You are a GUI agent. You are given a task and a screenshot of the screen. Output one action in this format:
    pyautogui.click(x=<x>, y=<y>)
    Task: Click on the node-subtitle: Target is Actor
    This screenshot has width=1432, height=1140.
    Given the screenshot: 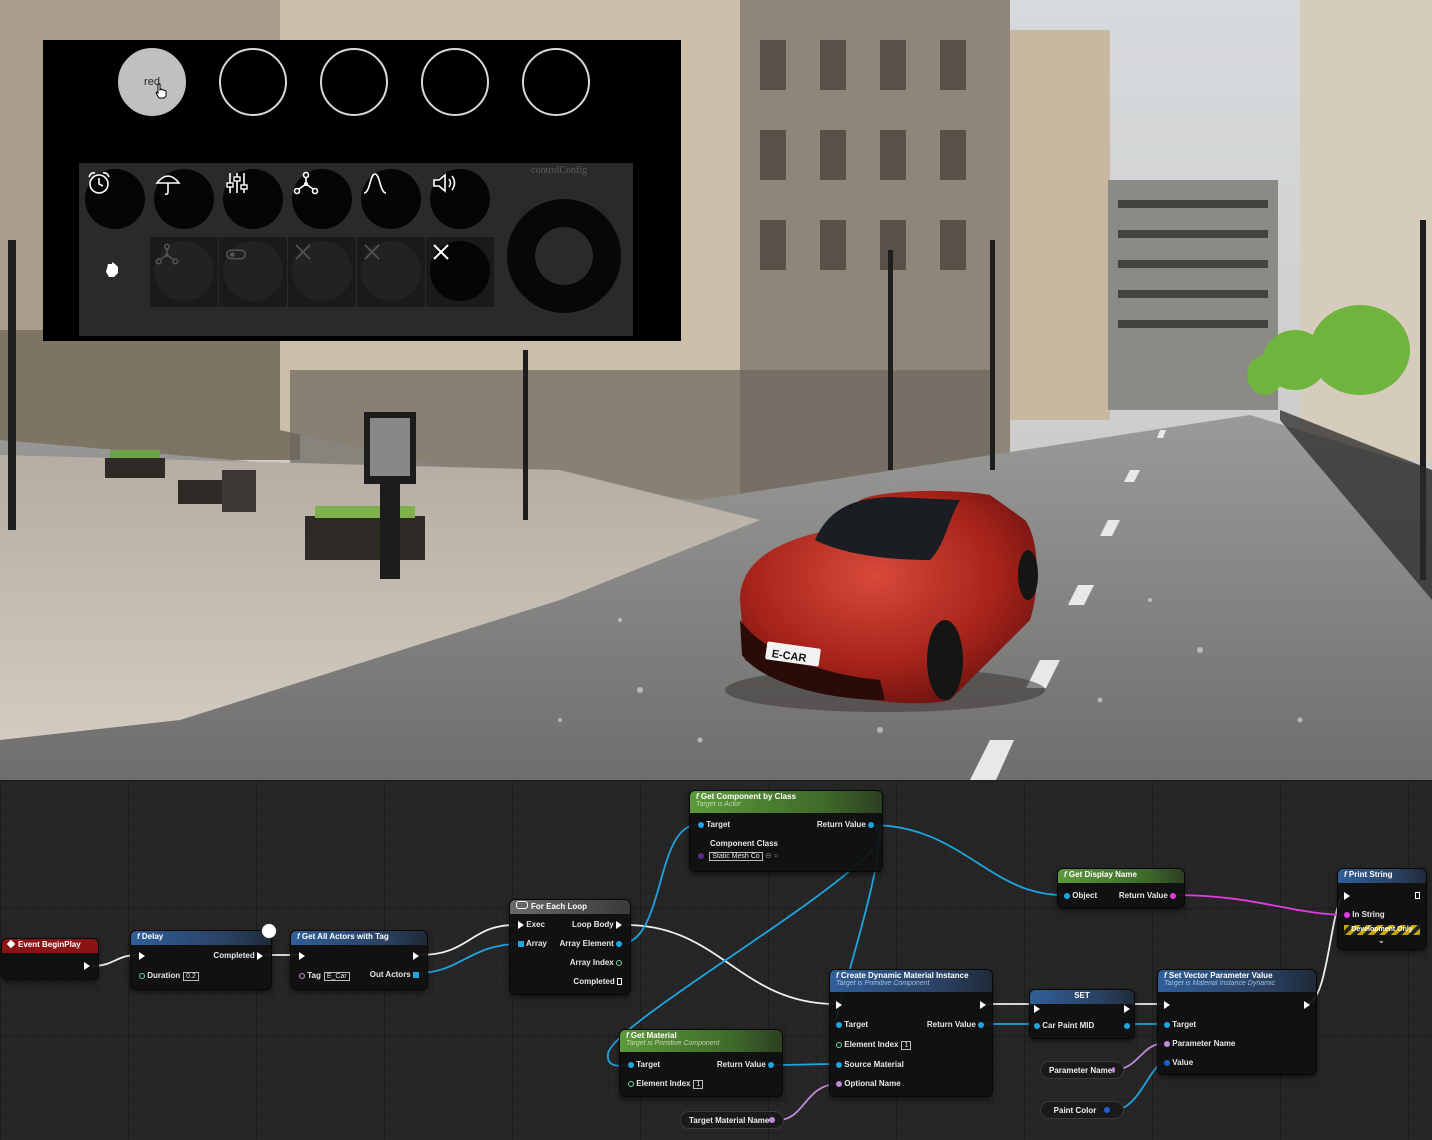 What is the action you would take?
    pyautogui.click(x=718, y=804)
    